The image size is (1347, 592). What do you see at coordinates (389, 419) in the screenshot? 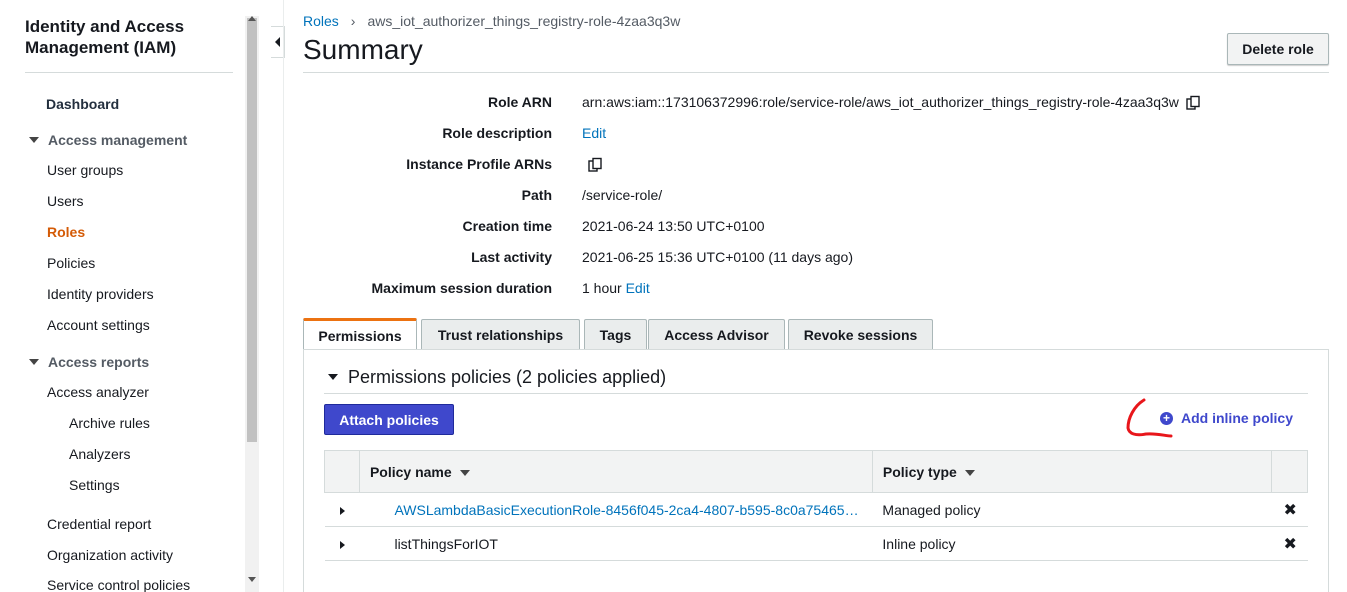
I see `attach-policies-button: Attach policies` at bounding box center [389, 419].